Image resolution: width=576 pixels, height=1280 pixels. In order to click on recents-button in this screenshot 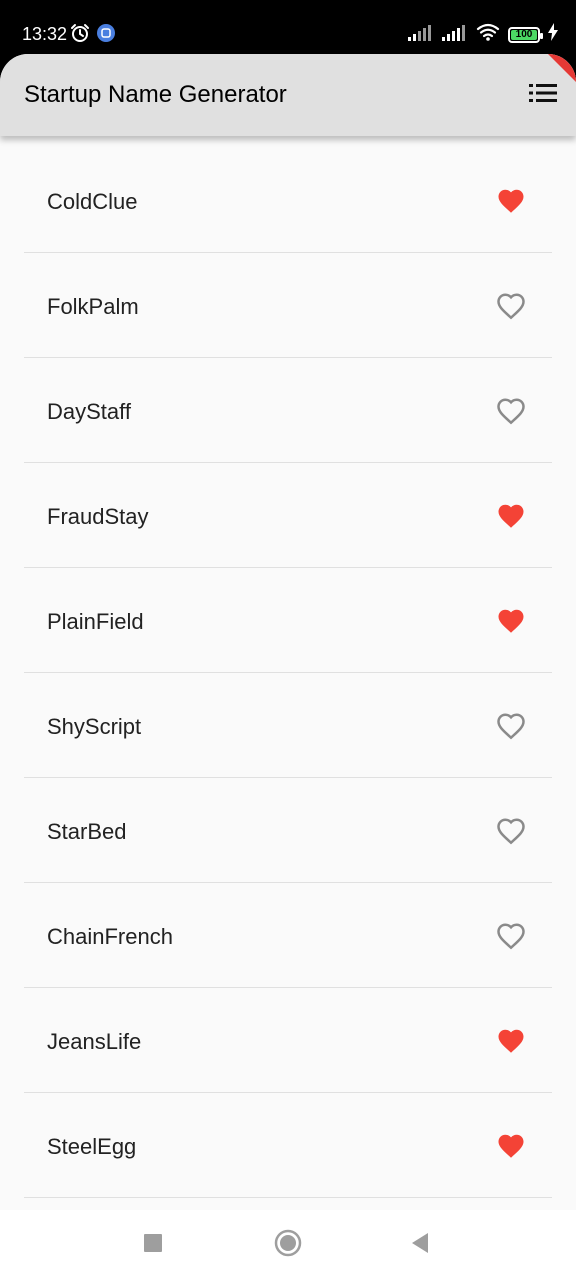, I will do `click(153, 1245)`.